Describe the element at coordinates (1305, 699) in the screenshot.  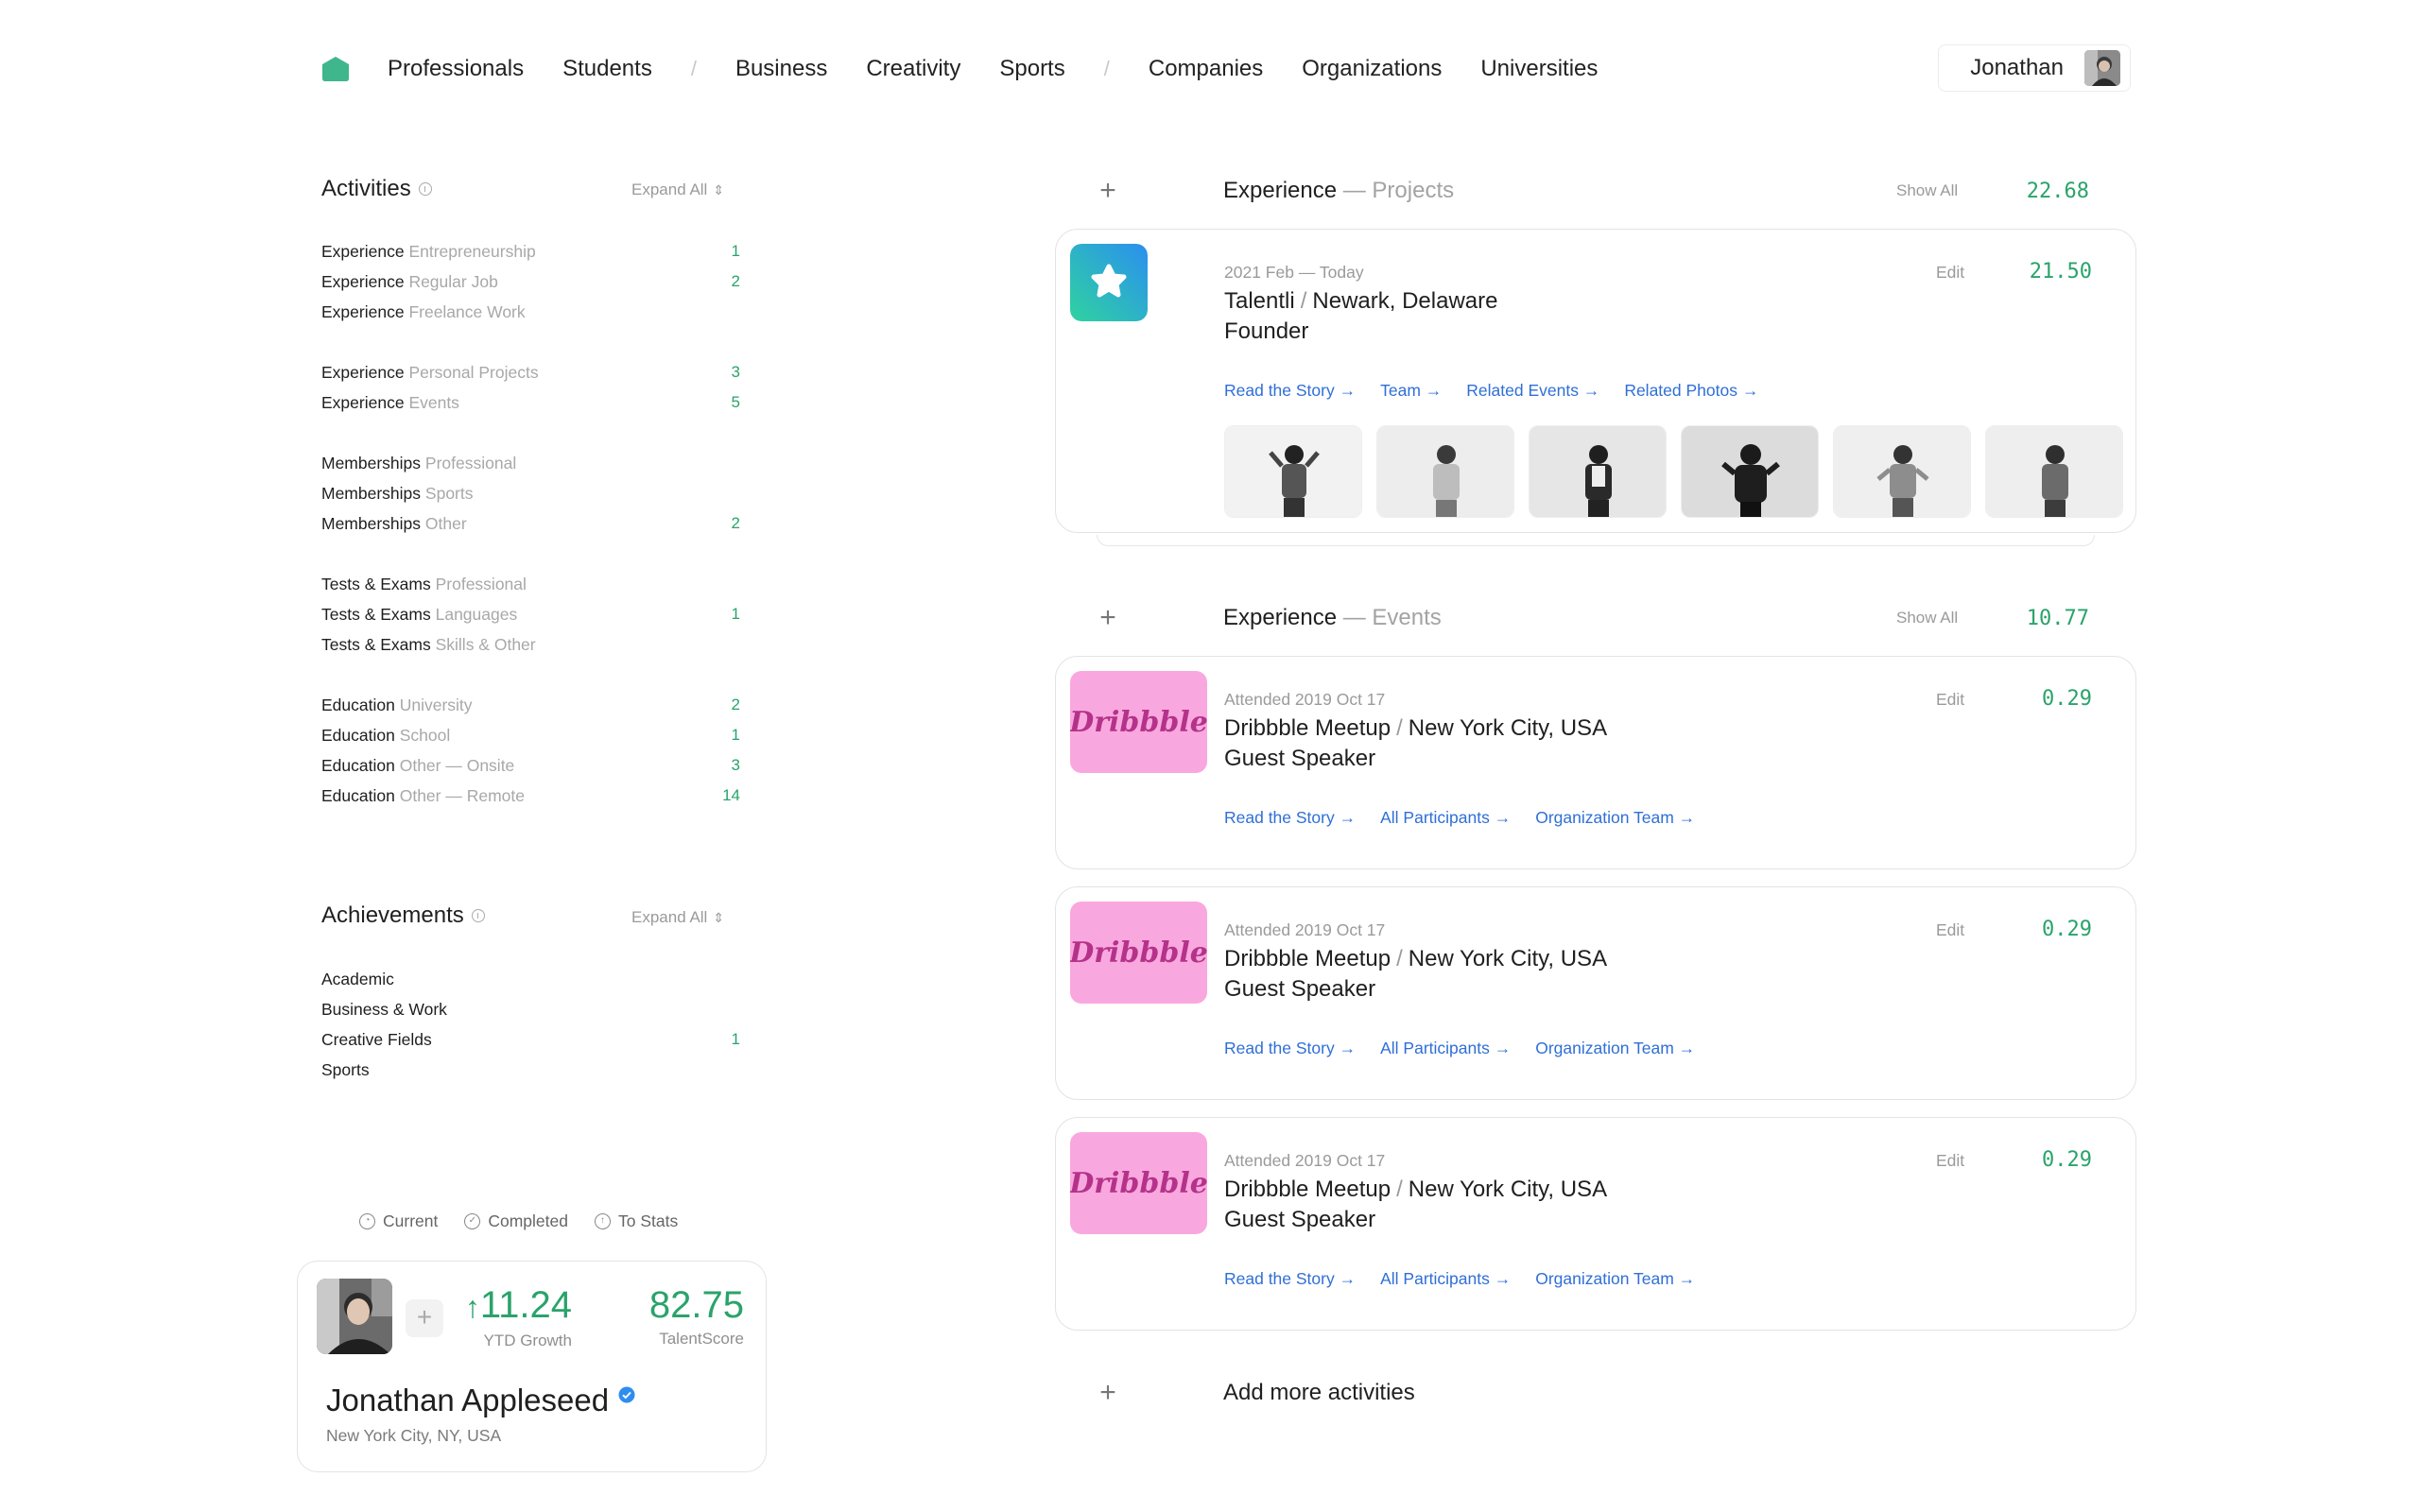
I see `event-date: Attended 2019 Oct 17` at that location.